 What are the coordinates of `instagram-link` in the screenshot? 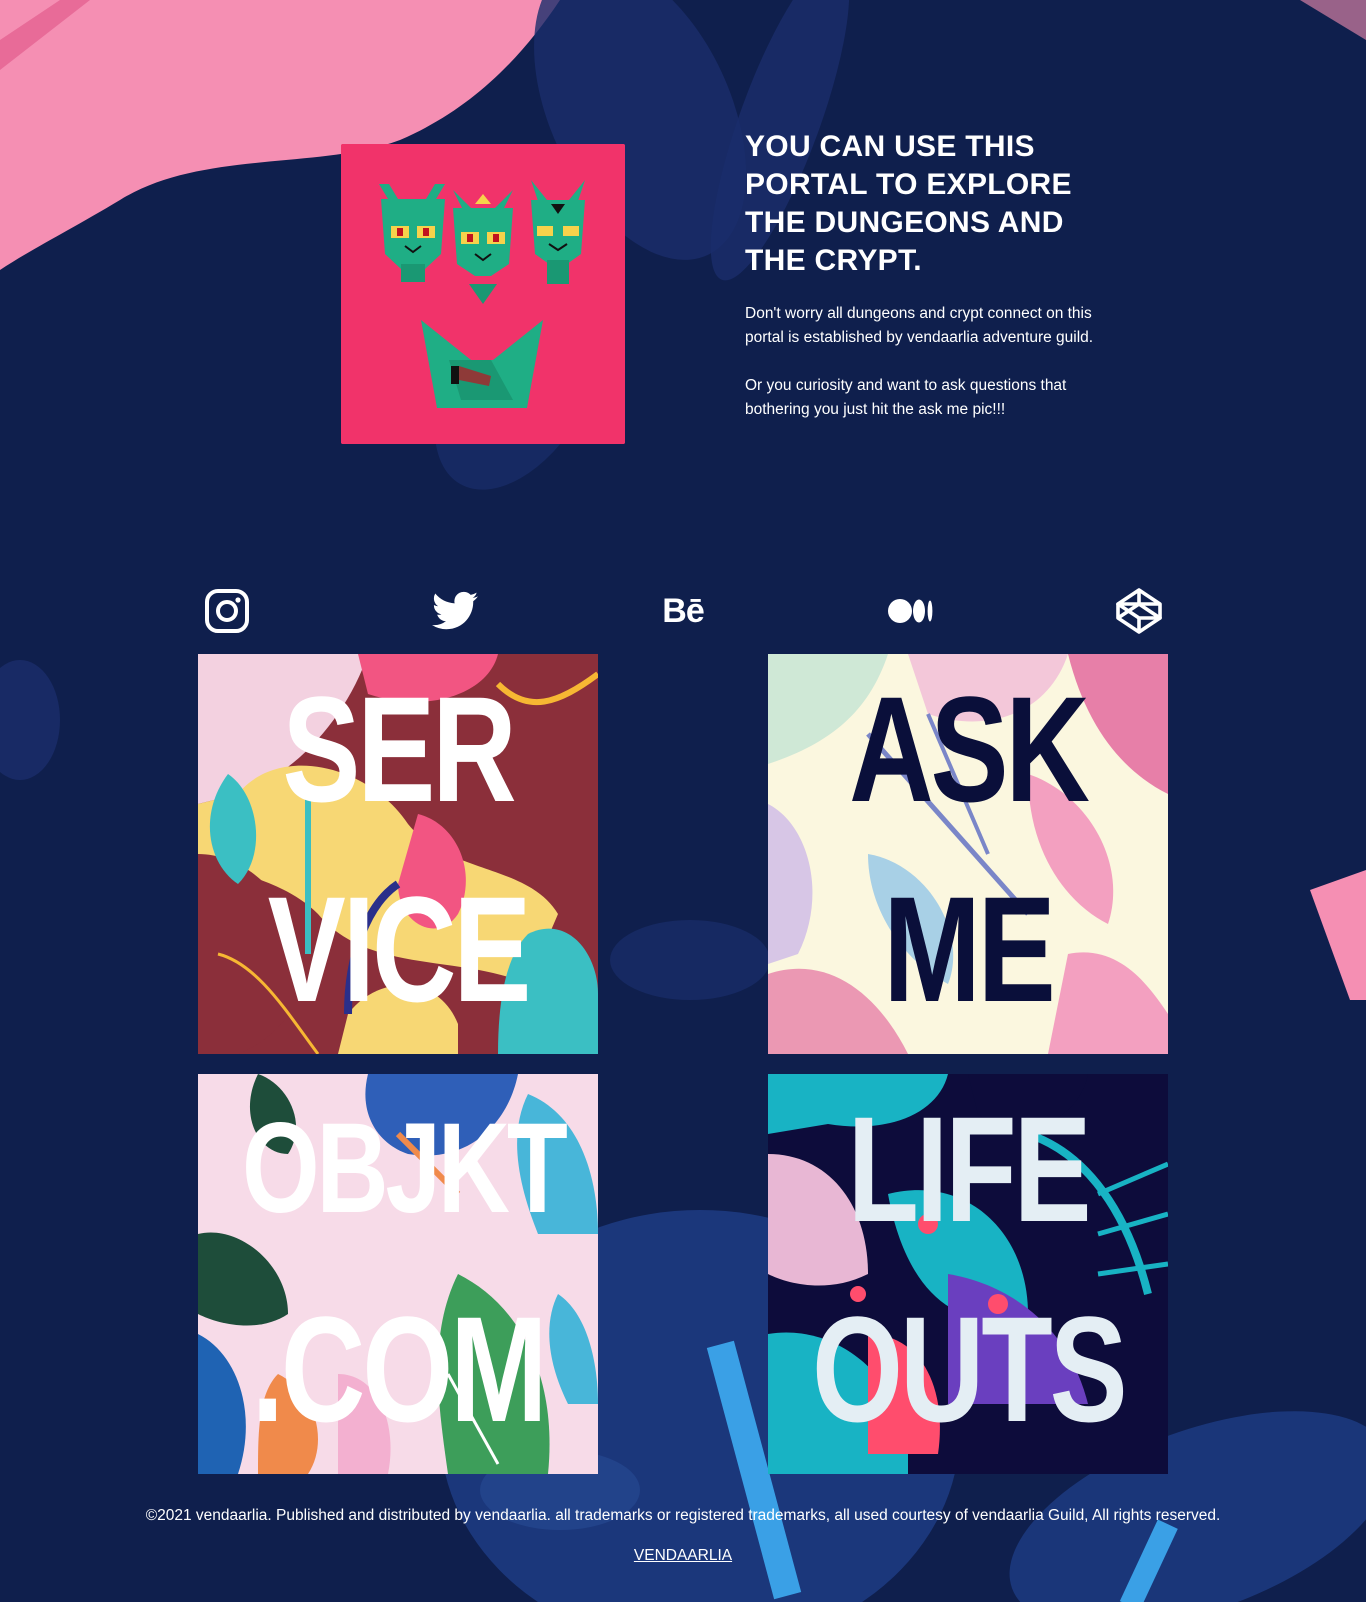 It's located at (227, 611).